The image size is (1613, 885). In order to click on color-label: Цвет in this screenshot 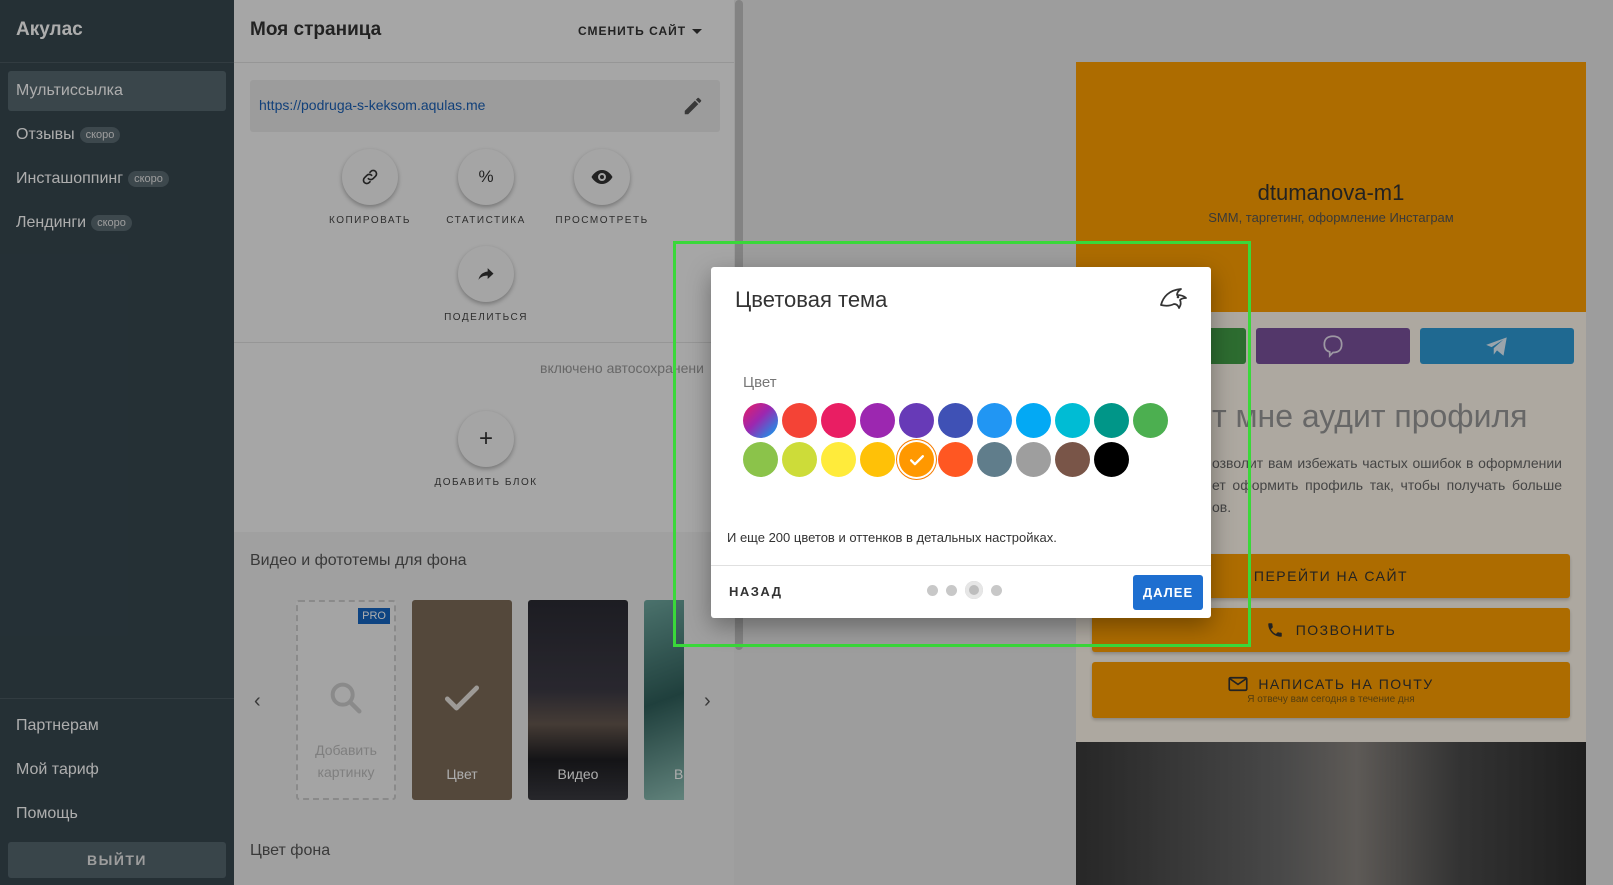, I will do `click(760, 382)`.